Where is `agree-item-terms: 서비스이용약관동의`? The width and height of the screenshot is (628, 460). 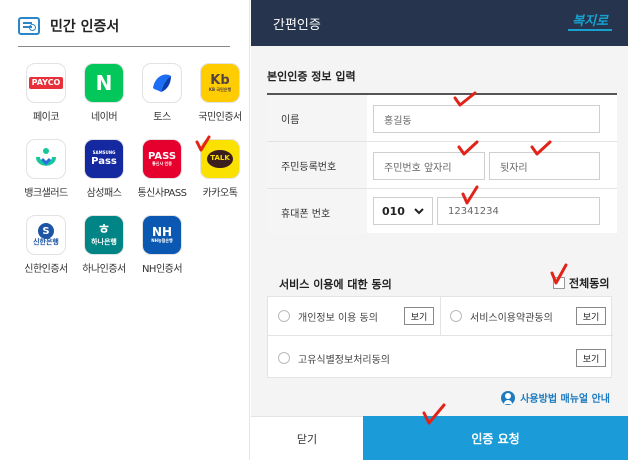
agree-item-terms: 서비스이용약관동의 is located at coordinates (501, 316).